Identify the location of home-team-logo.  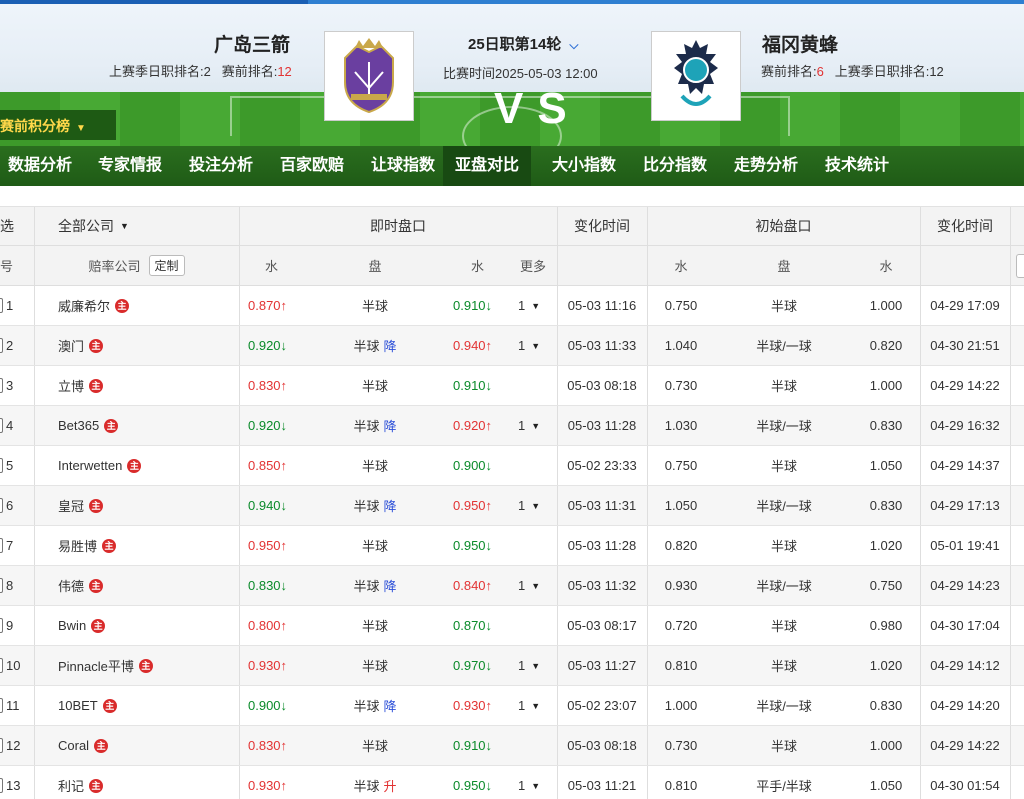
(369, 76).